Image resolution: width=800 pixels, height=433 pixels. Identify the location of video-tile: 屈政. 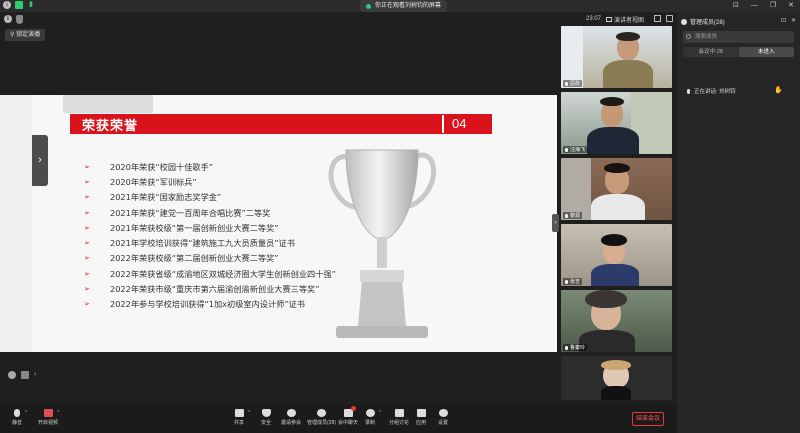
(616, 57).